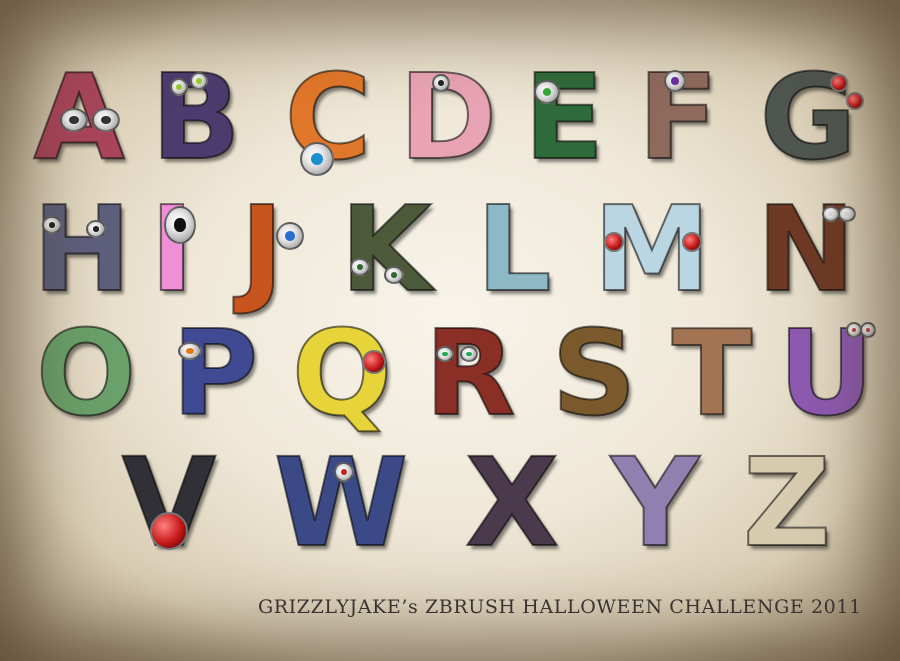 This screenshot has height=661, width=900. Describe the element at coordinates (512, 503) in the screenshot. I see `letter-x: X` at that location.